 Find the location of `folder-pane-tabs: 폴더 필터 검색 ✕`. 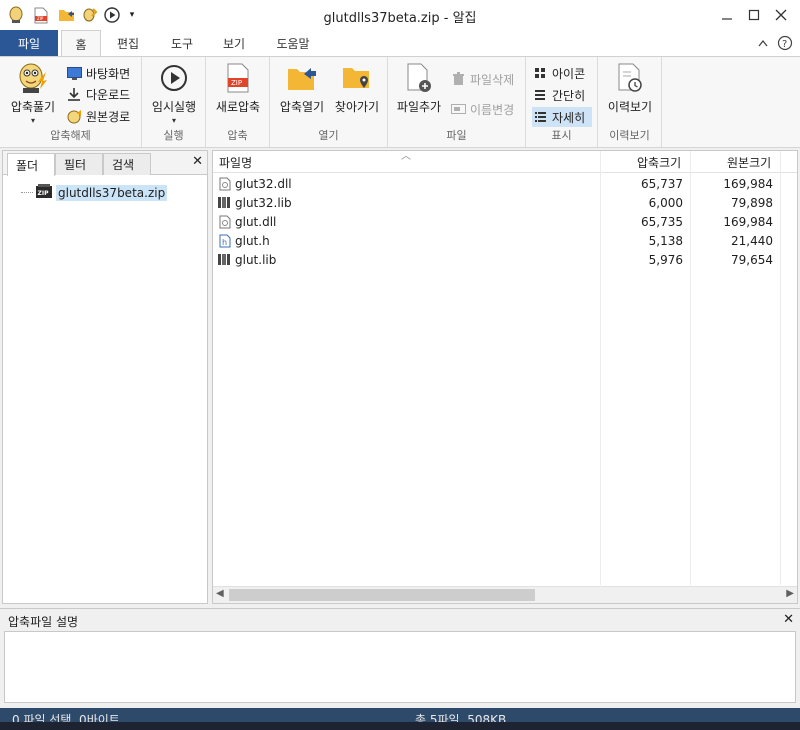

folder-pane-tabs: 폴더 필터 검색 ✕ is located at coordinates (105, 163).